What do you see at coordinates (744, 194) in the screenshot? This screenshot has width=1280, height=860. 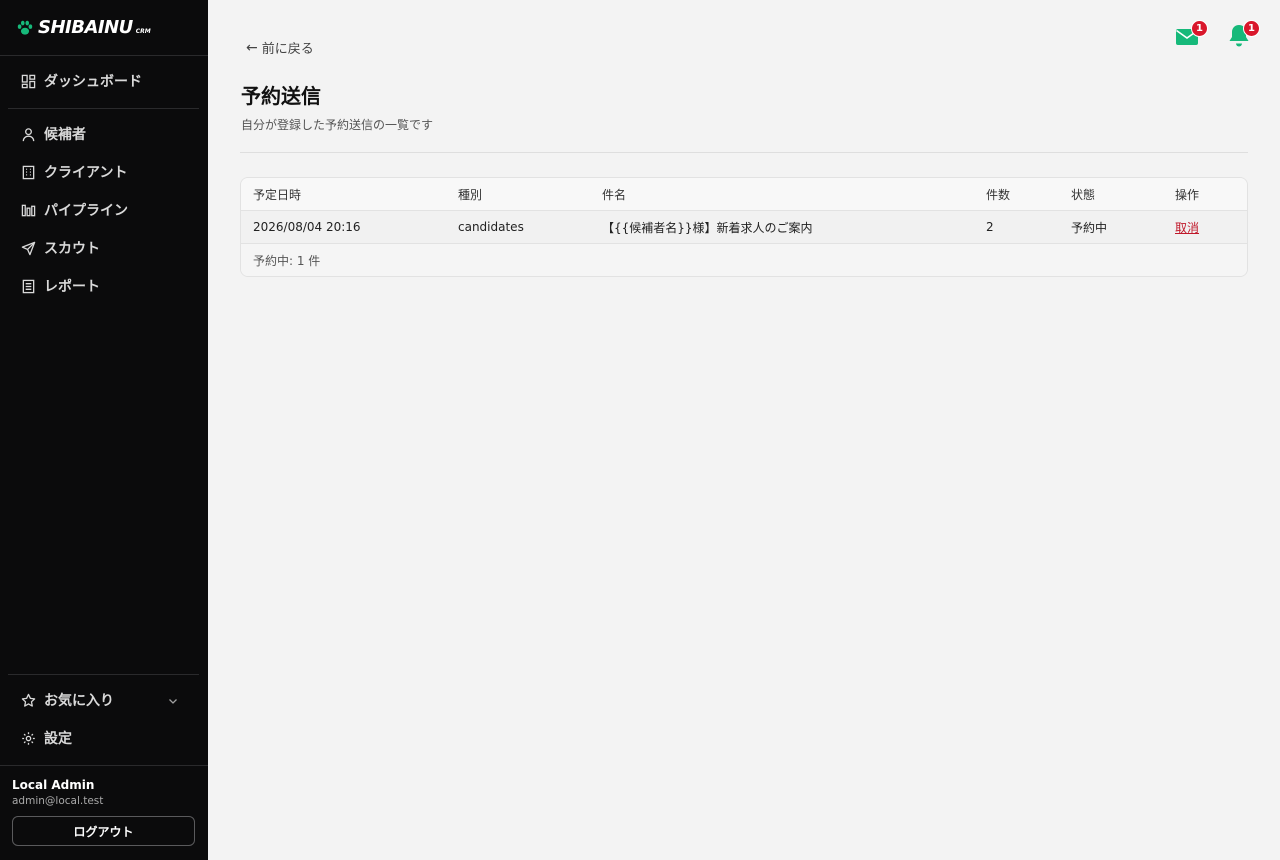 I see `table-header: 予定日時 種別 件名 件数 状態 操作` at bounding box center [744, 194].